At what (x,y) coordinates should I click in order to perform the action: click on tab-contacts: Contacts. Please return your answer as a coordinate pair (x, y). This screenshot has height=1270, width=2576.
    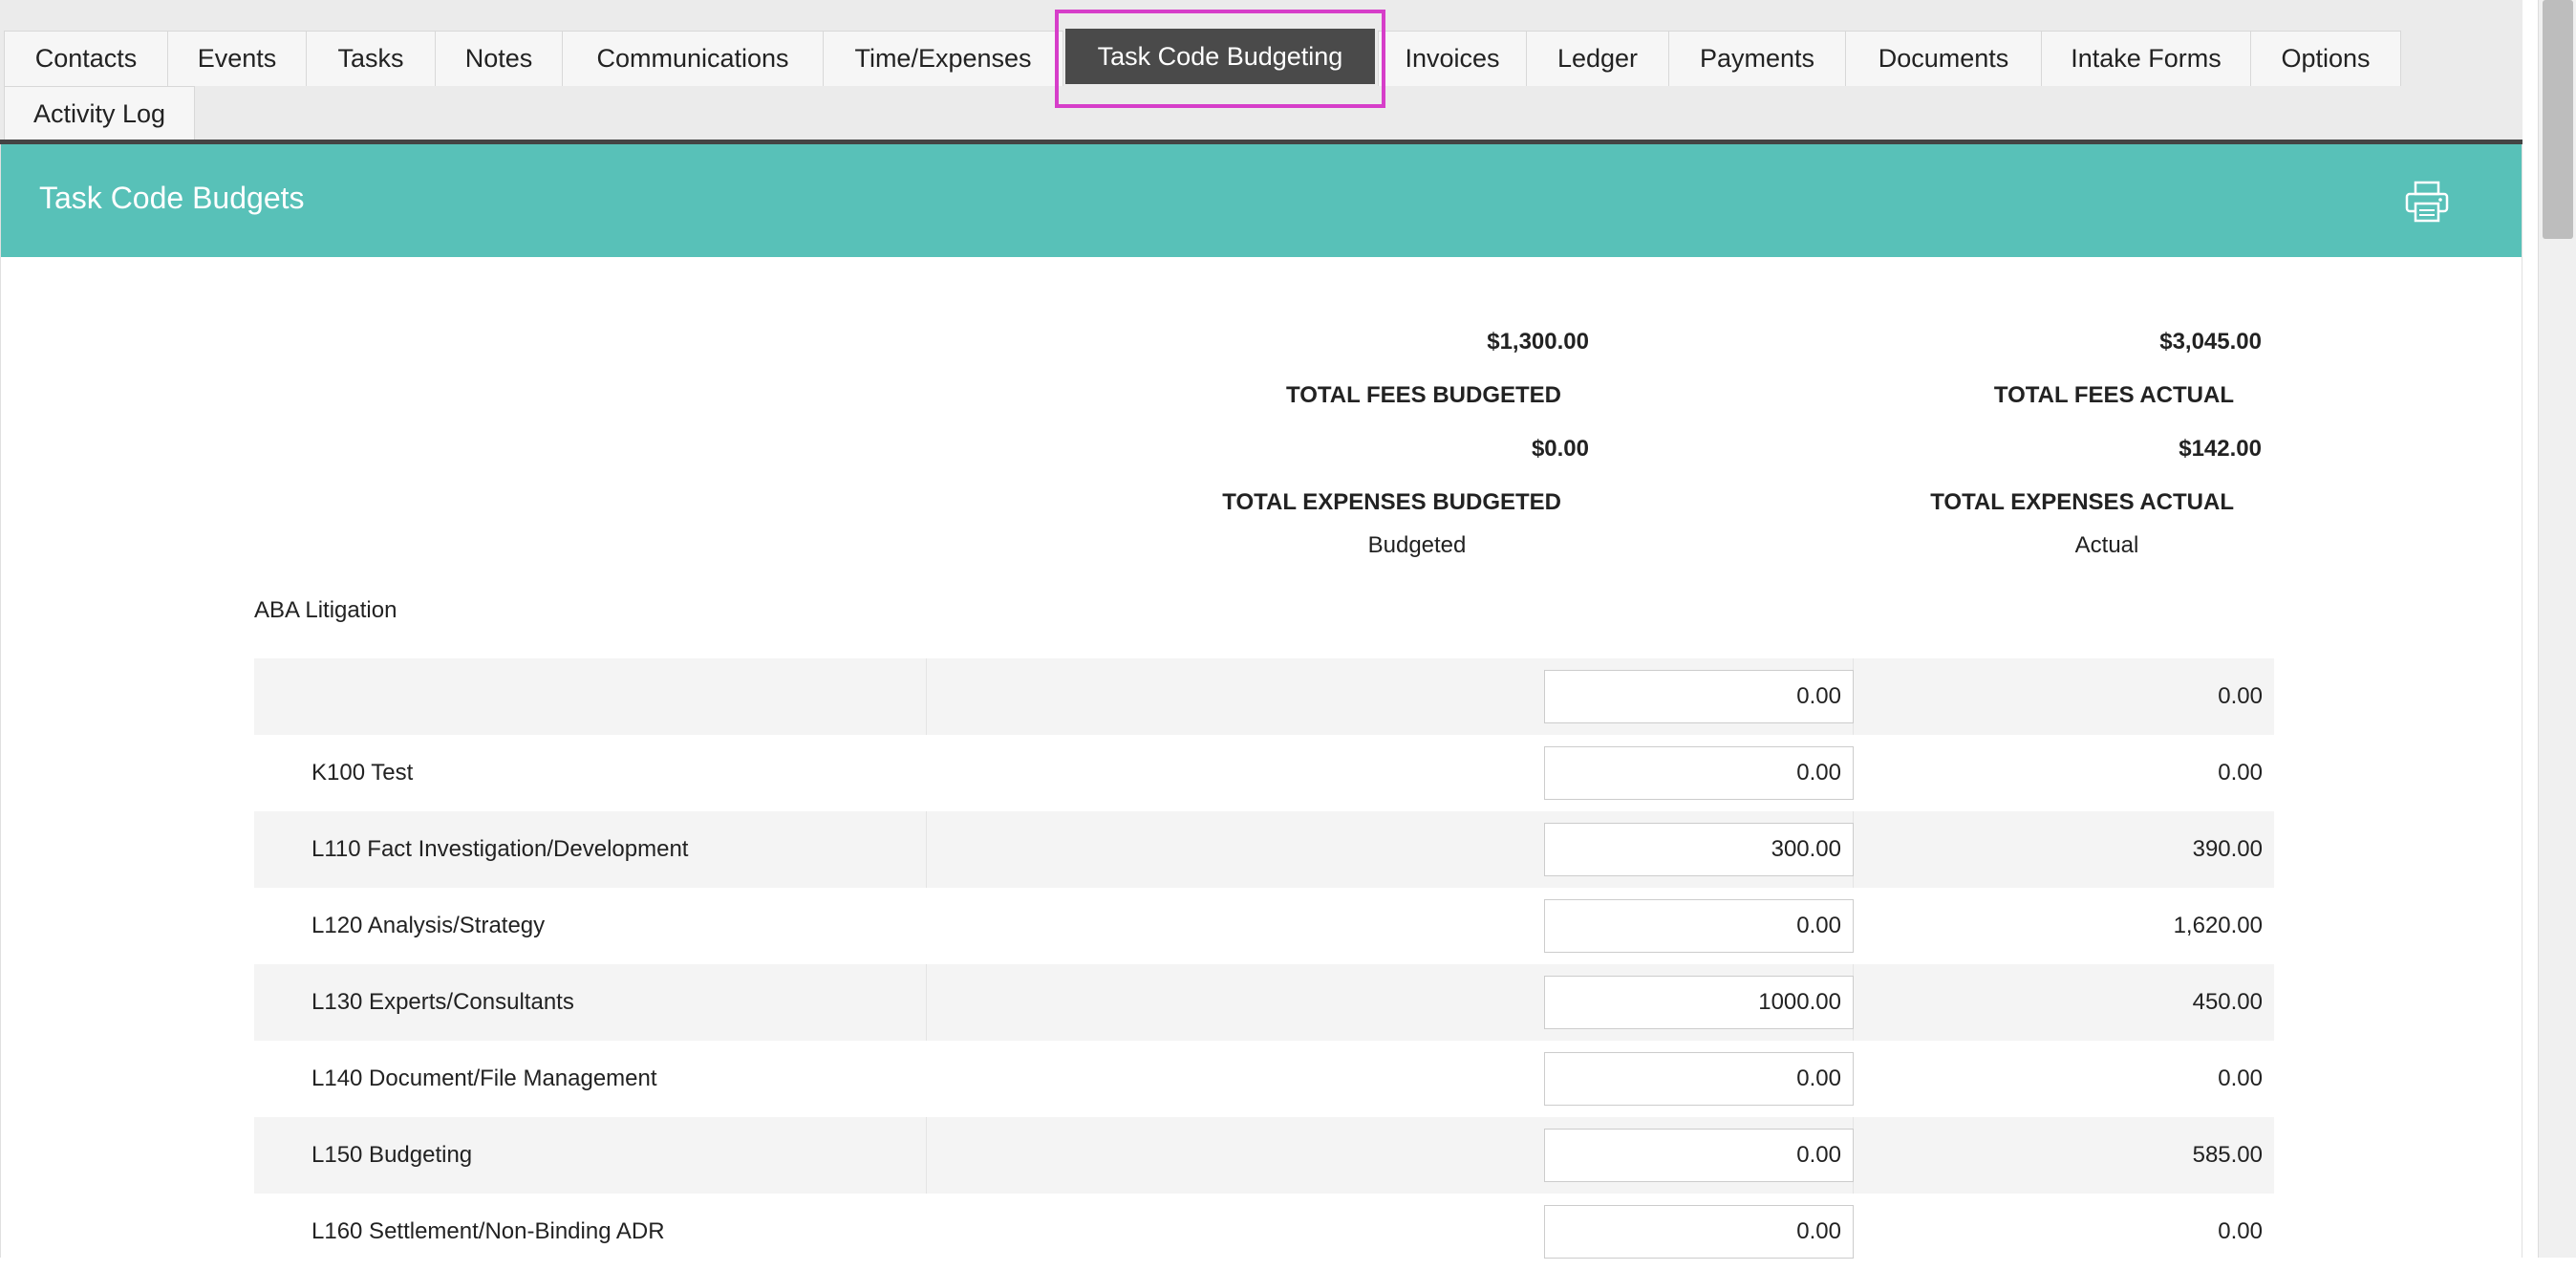
    Looking at the image, I should click on (86, 58).